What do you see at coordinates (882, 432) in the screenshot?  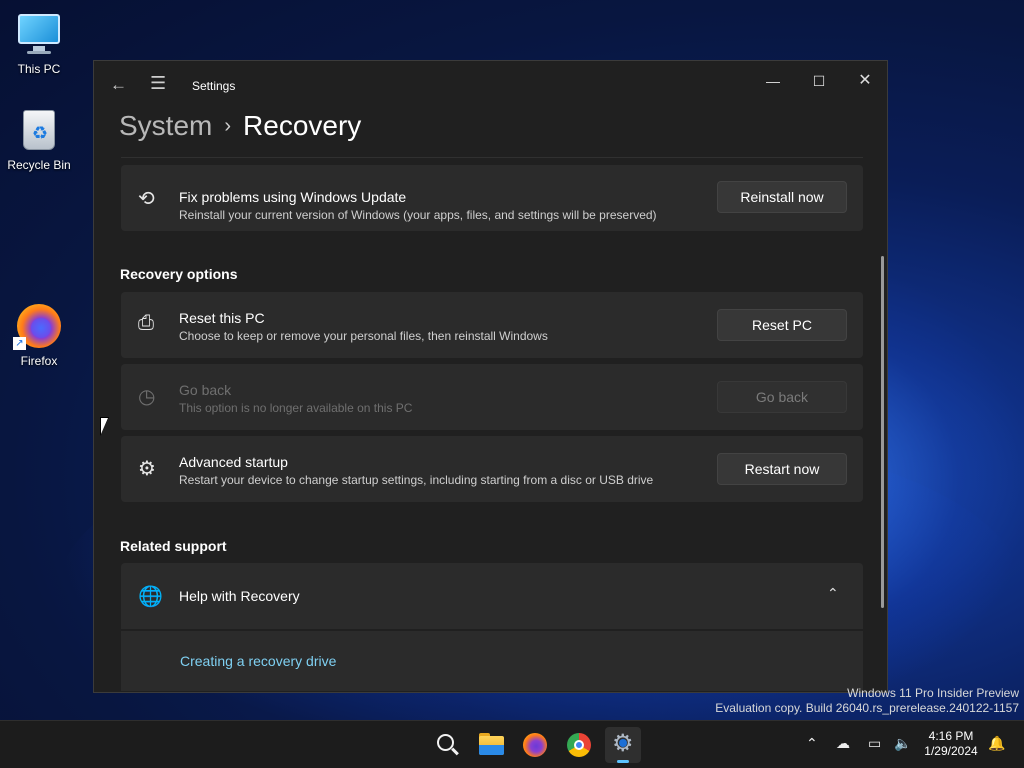 I see `scrollbar-thumb` at bounding box center [882, 432].